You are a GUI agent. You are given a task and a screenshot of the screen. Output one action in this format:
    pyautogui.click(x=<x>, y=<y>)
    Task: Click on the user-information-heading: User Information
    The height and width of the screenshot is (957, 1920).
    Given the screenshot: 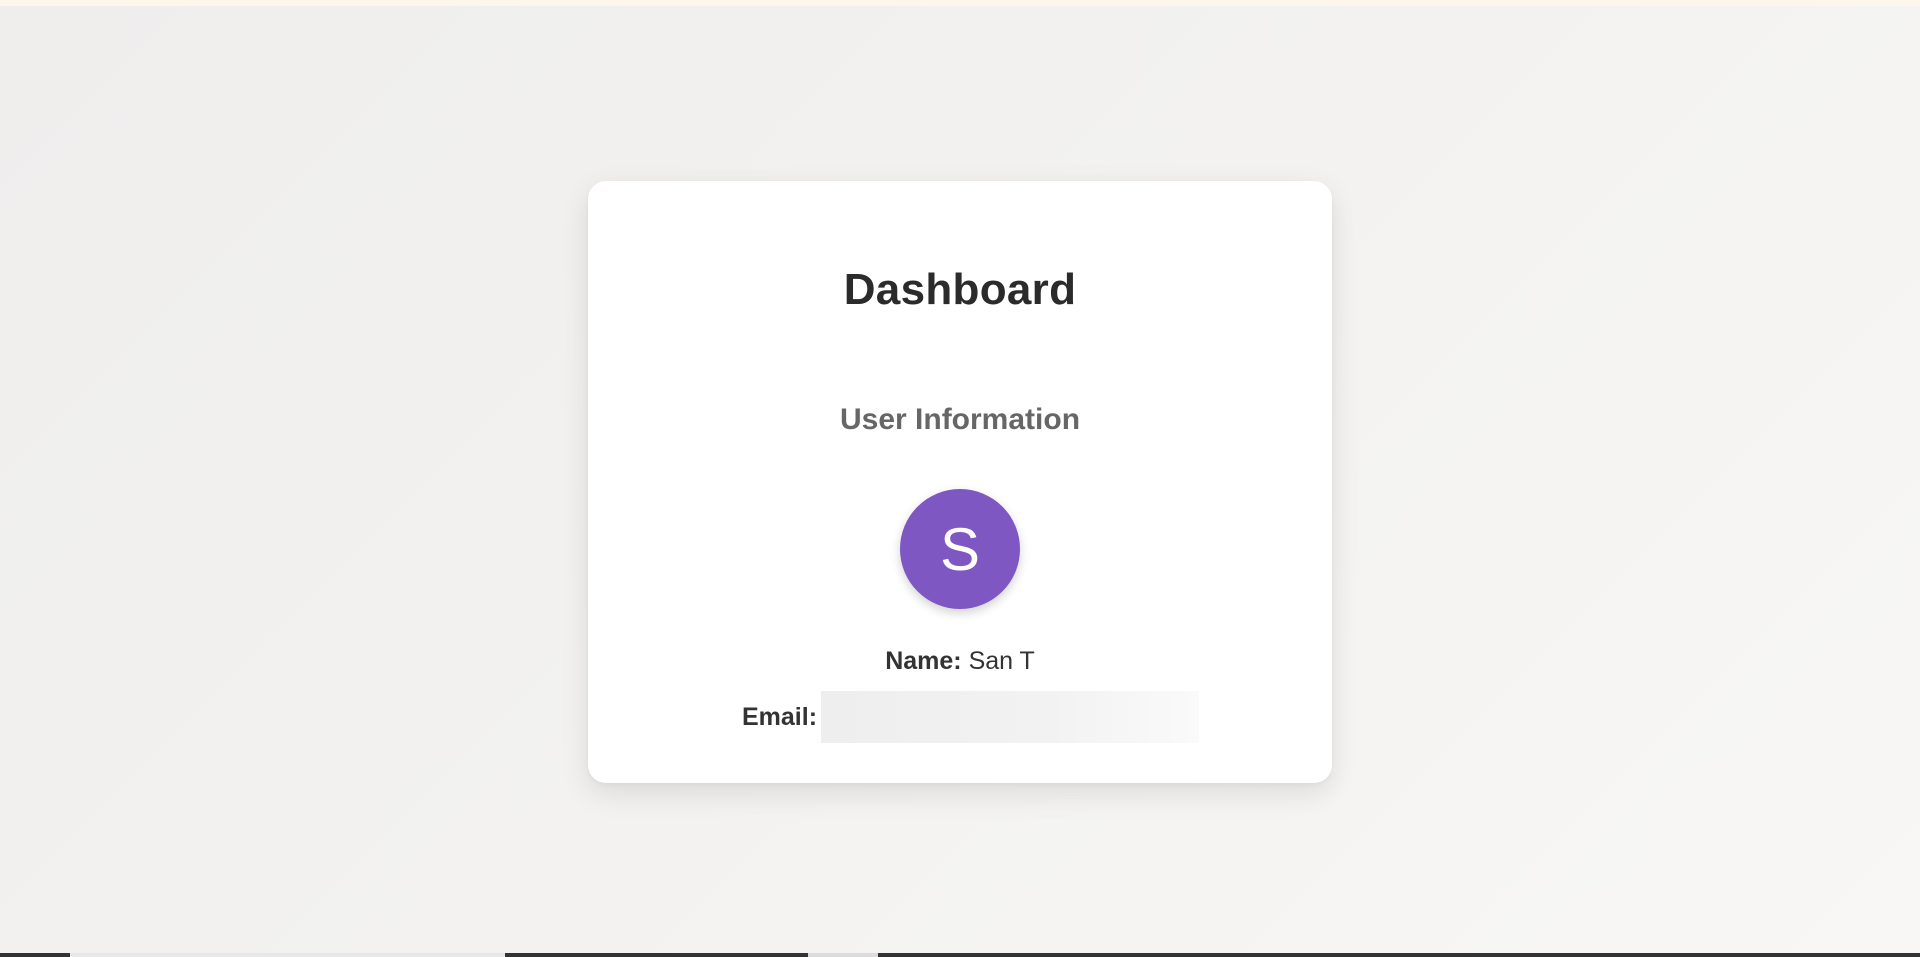 What is the action you would take?
    pyautogui.click(x=960, y=419)
    